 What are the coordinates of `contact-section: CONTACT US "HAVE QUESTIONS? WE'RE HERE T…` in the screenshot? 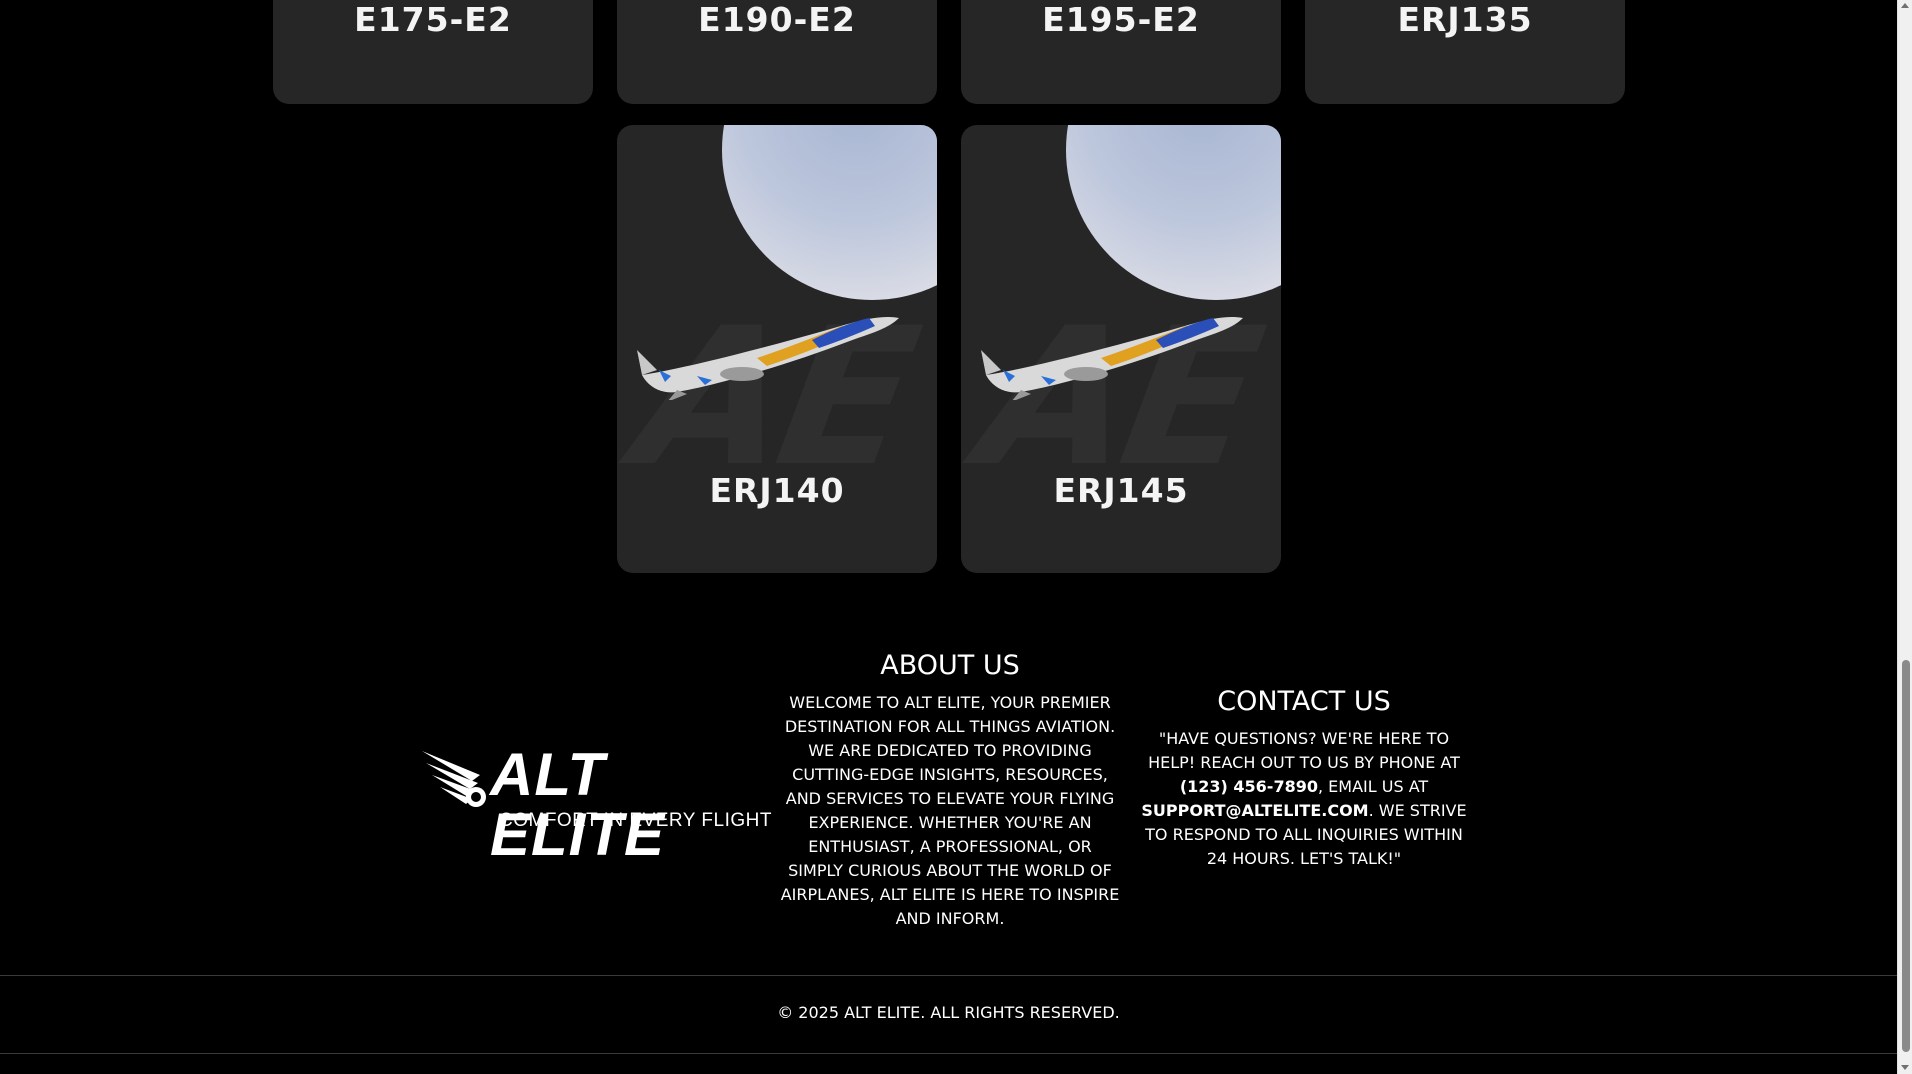 It's located at (1304, 778).